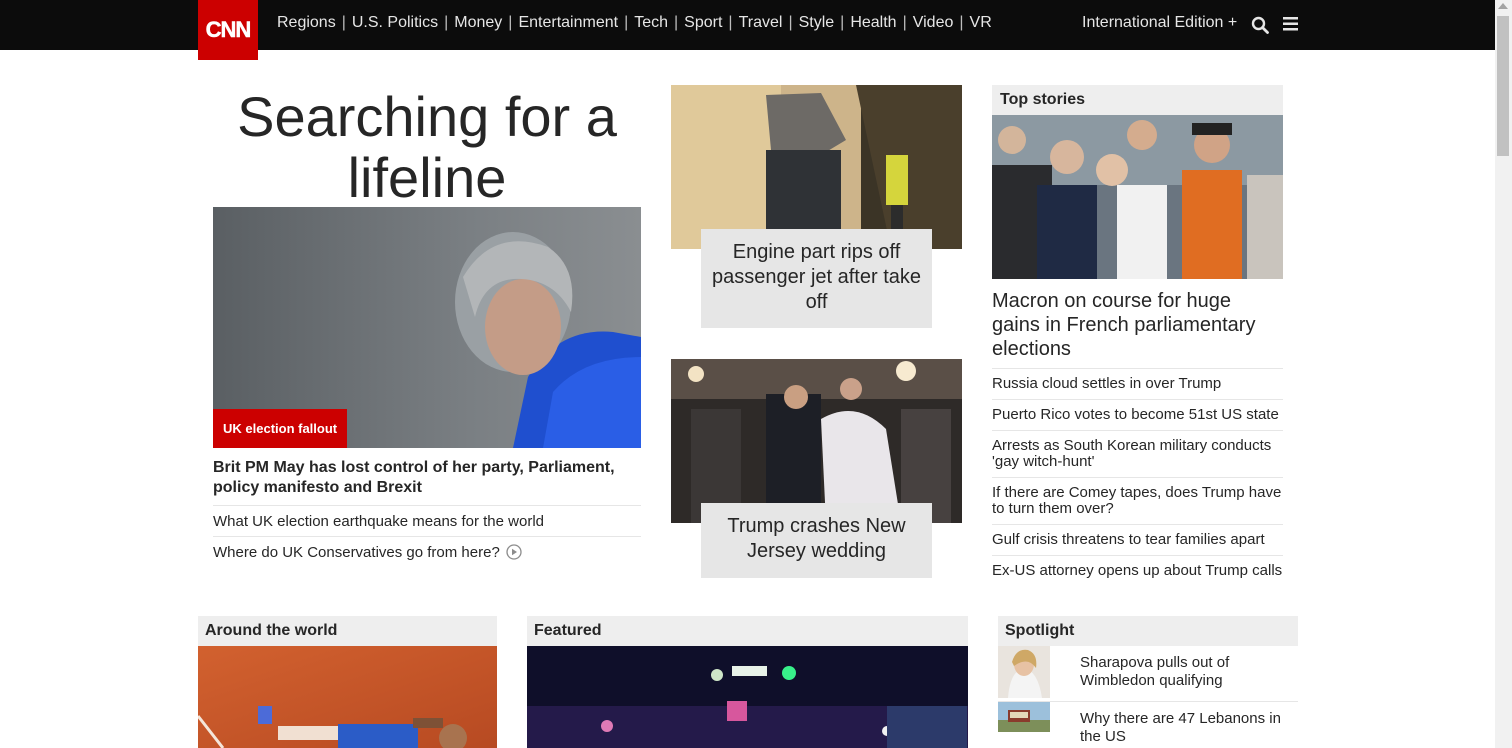 The height and width of the screenshot is (748, 1512). Describe the element at coordinates (1290, 24) in the screenshot. I see `menu-icon` at that location.